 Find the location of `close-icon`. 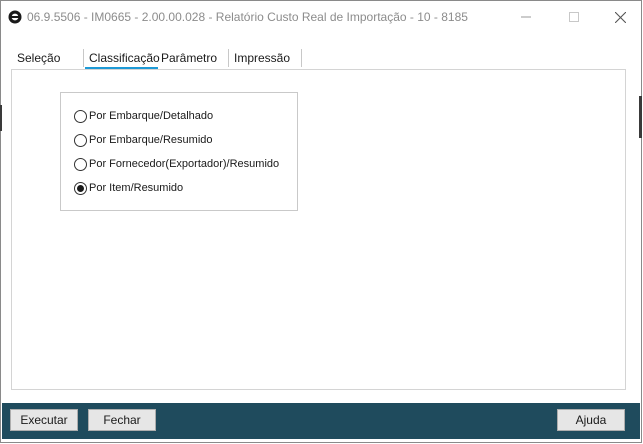

close-icon is located at coordinates (620, 17).